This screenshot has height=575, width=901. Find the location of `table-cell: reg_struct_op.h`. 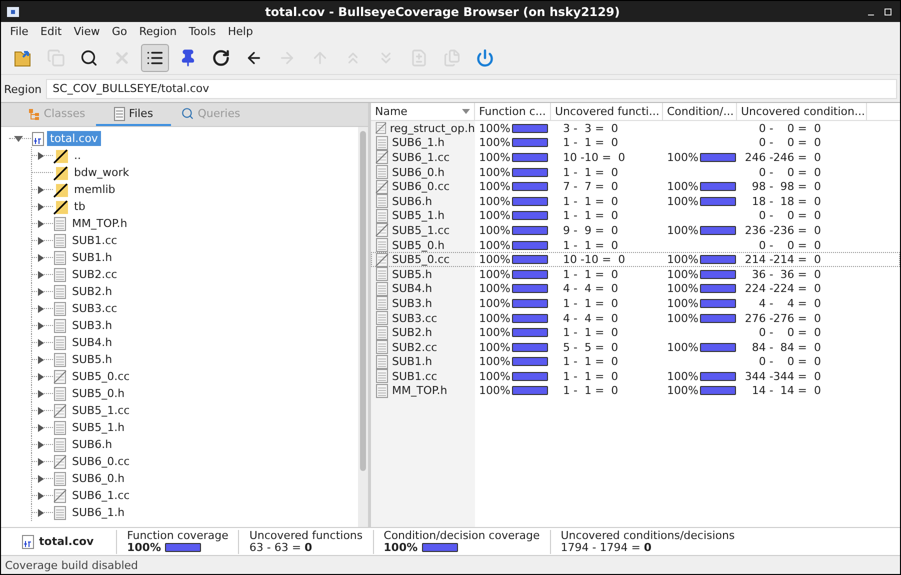

table-cell: reg_struct_op.h is located at coordinates (432, 128).